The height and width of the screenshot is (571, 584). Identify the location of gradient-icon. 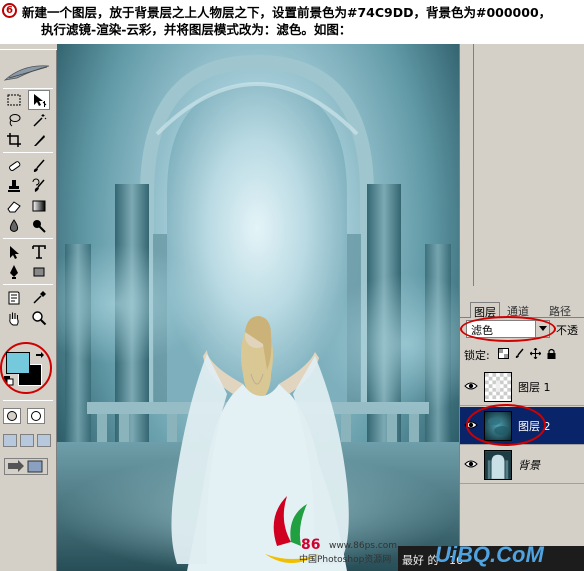
(39, 206).